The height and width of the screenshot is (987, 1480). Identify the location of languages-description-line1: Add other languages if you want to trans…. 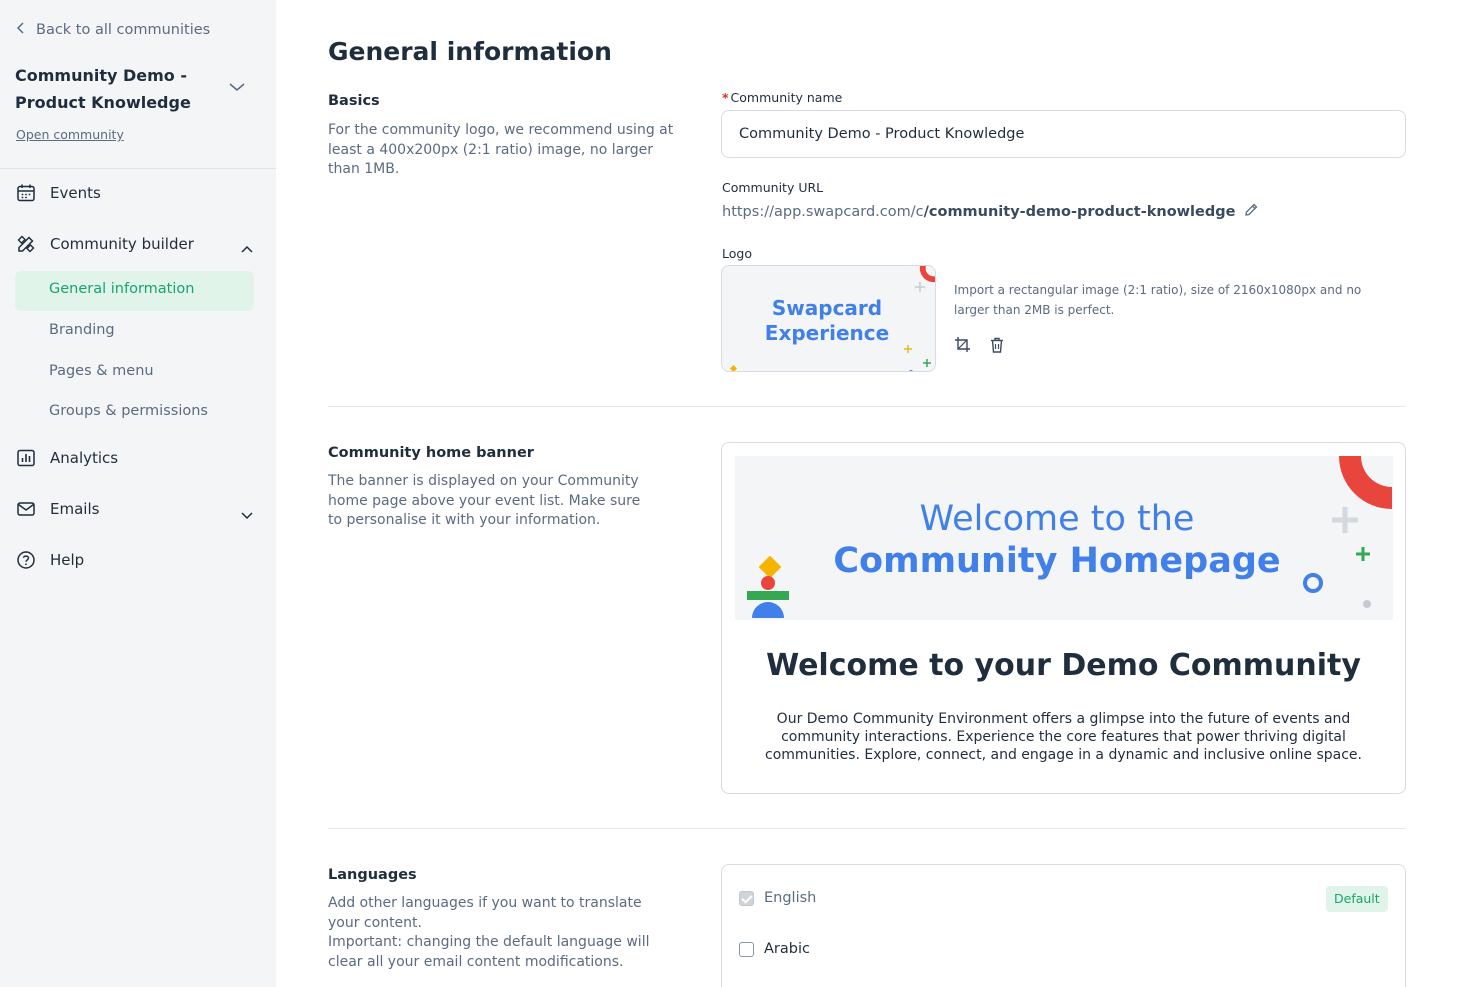
(485, 913).